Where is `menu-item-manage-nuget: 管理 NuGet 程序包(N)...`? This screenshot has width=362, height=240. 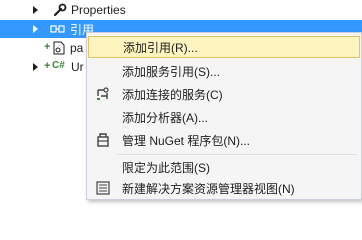 menu-item-manage-nuget: 管理 NuGet 程序包(N)... is located at coordinates (224, 140).